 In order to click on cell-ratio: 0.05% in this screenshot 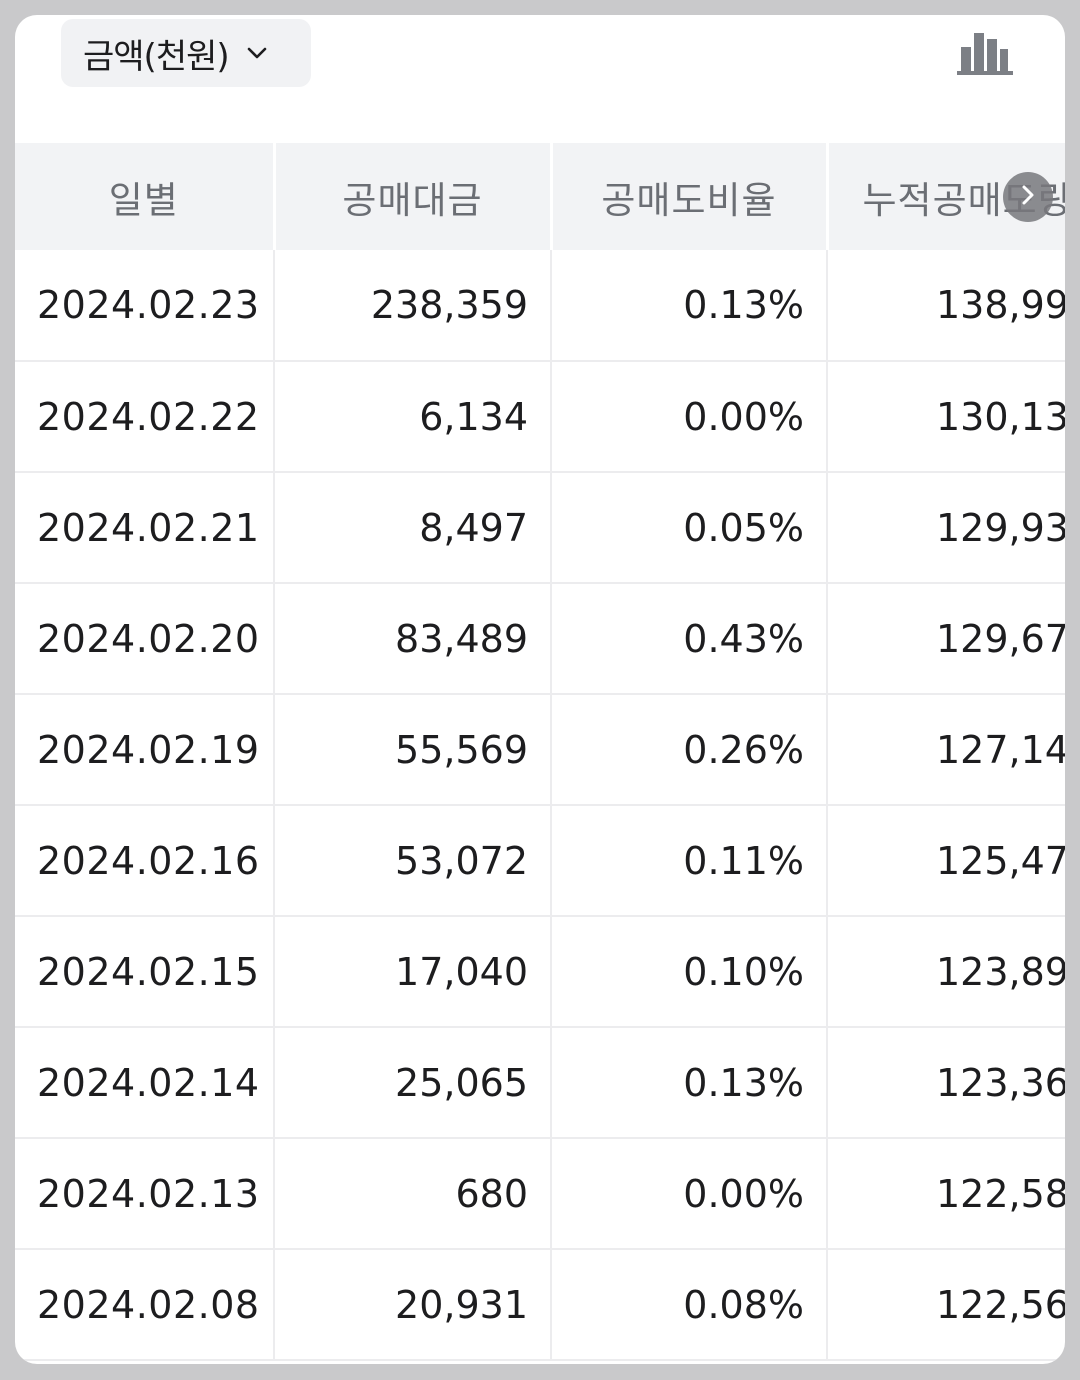, I will do `click(689, 528)`.